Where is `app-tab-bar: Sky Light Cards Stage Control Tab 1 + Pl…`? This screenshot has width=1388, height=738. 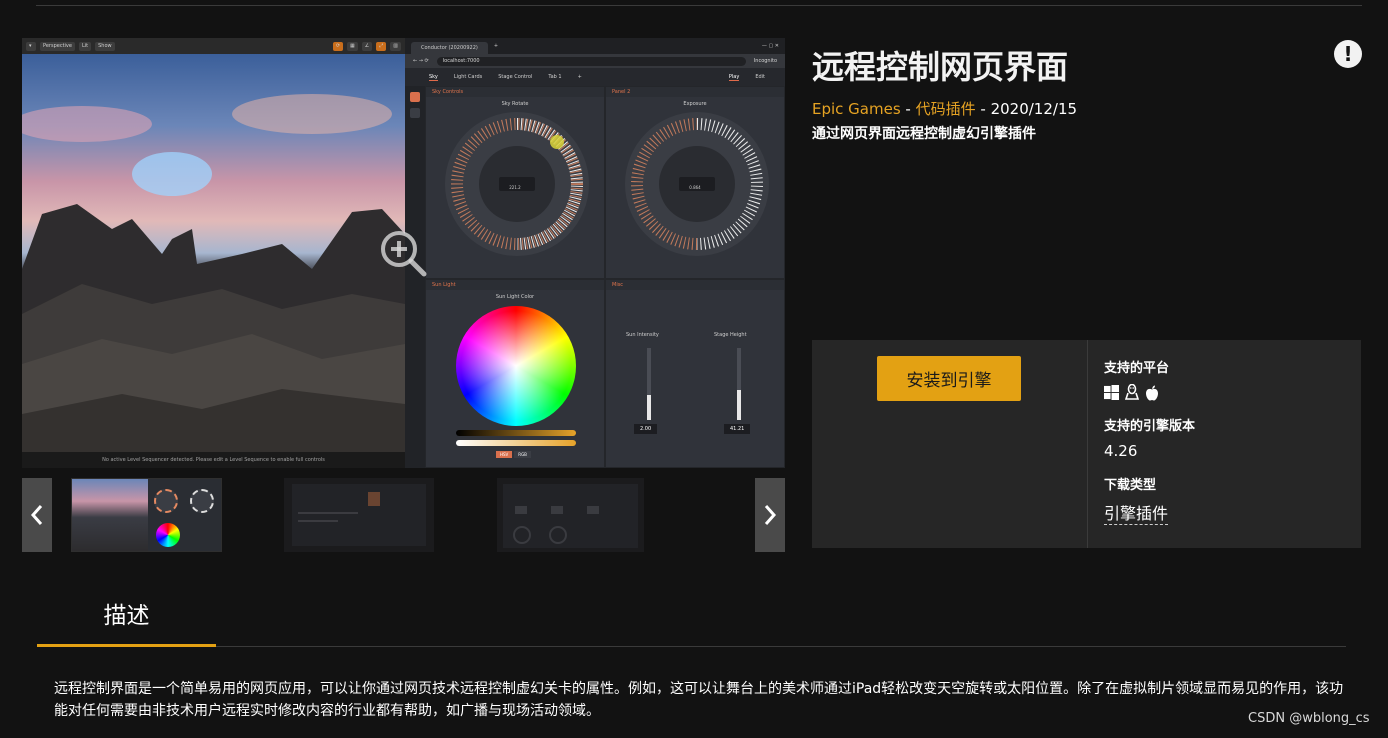 app-tab-bar: Sky Light Cards Stage Control Tab 1 + Pl… is located at coordinates (595, 77).